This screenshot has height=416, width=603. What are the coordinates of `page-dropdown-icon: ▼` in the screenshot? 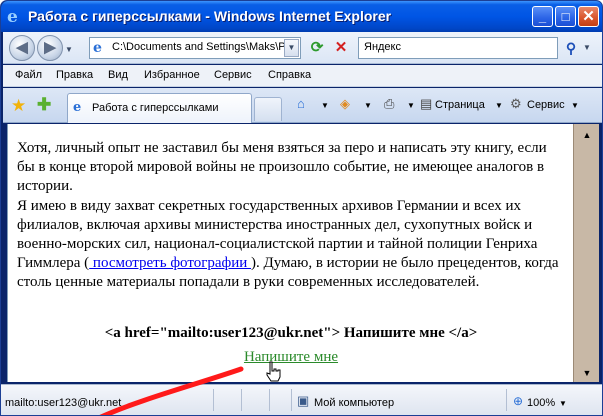 It's located at (499, 105).